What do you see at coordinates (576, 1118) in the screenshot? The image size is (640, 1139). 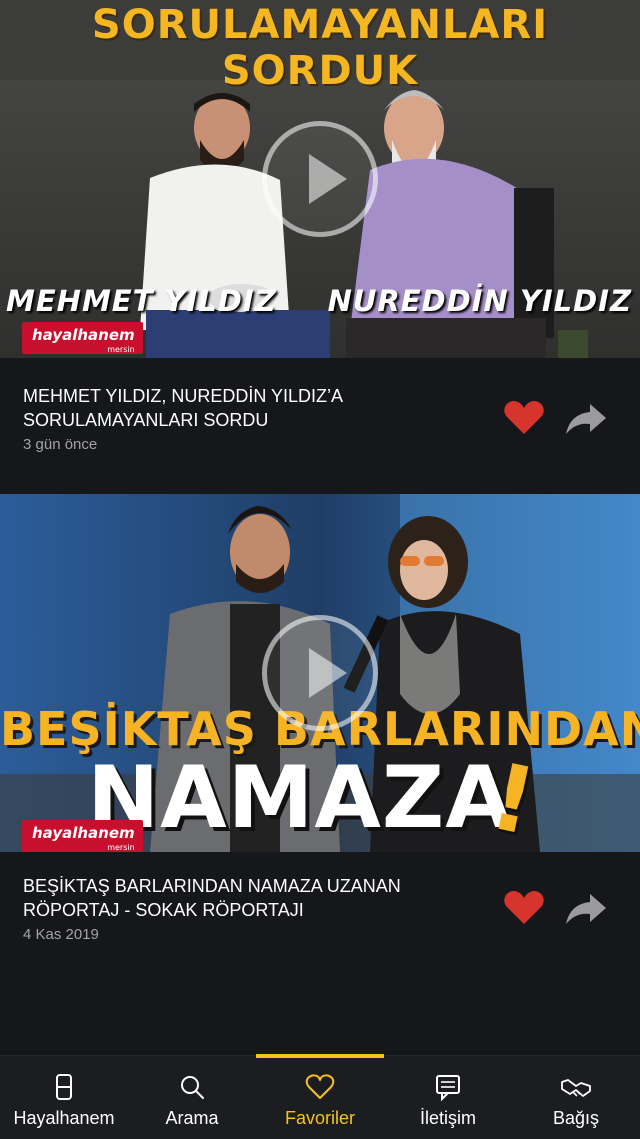 I see `tab-label: Bağış` at bounding box center [576, 1118].